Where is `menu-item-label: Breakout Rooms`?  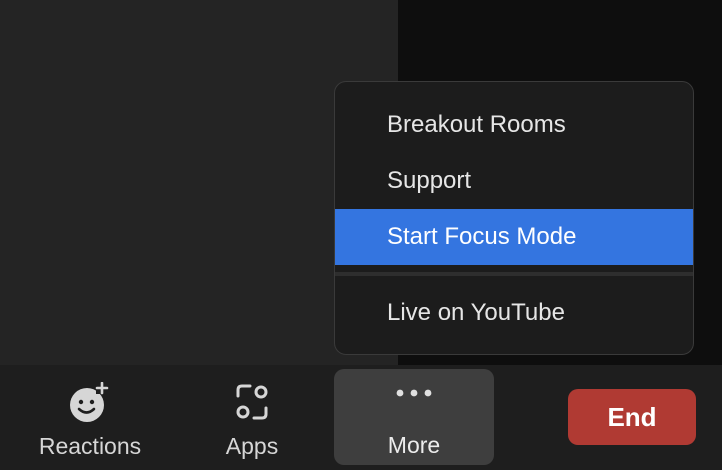 menu-item-label: Breakout Rooms is located at coordinates (476, 124).